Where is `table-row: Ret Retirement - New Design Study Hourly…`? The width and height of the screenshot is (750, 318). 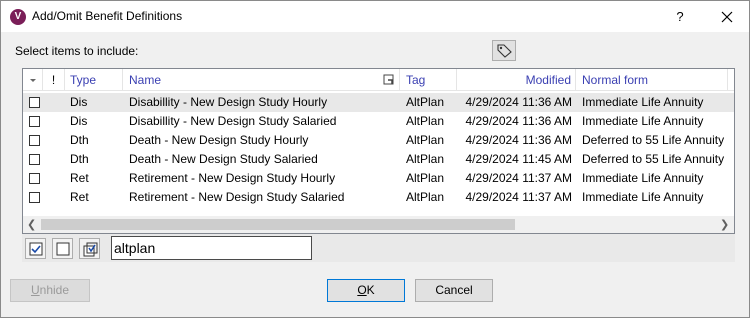
table-row: Ret Retirement - New Design Study Hourly… is located at coordinates (378, 178).